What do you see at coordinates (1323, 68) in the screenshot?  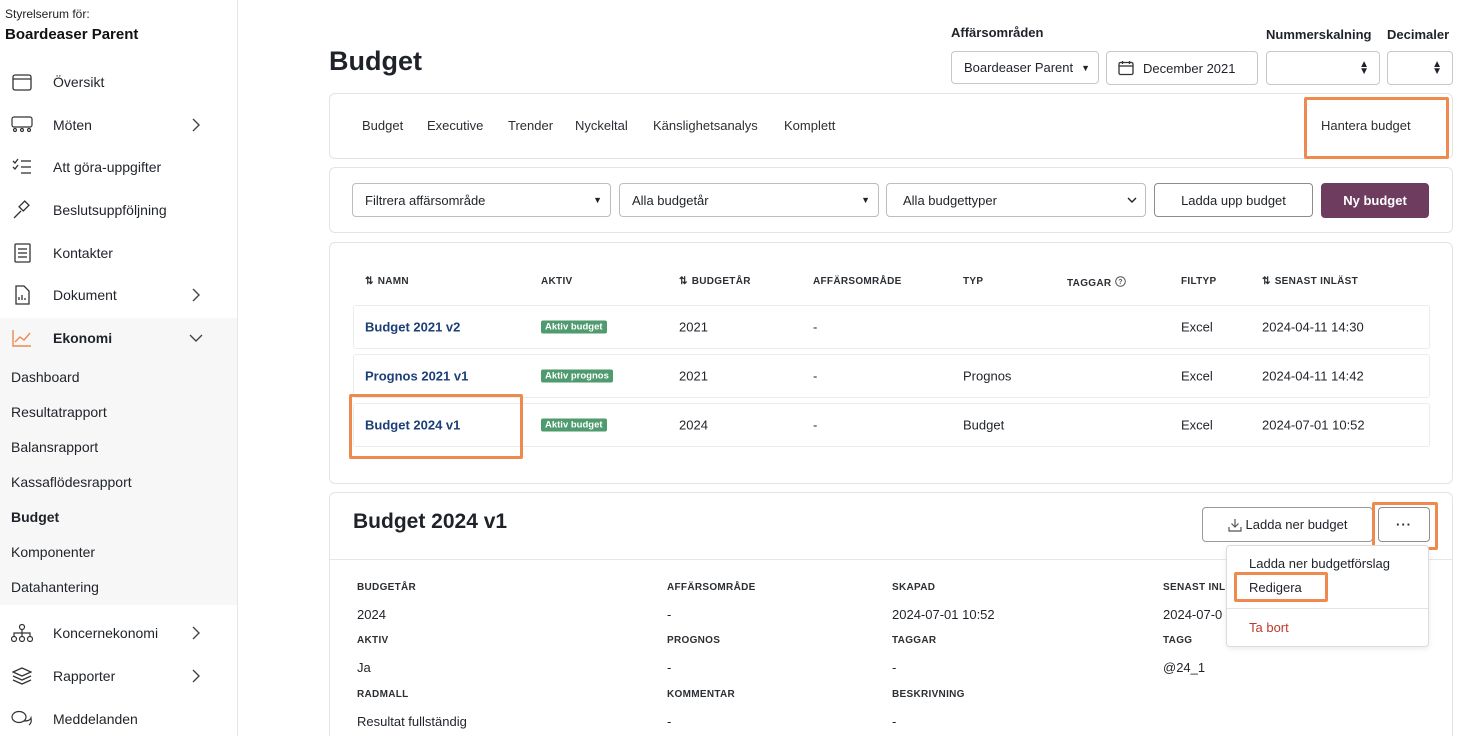 I see `scaling-select: ▲ ▼` at bounding box center [1323, 68].